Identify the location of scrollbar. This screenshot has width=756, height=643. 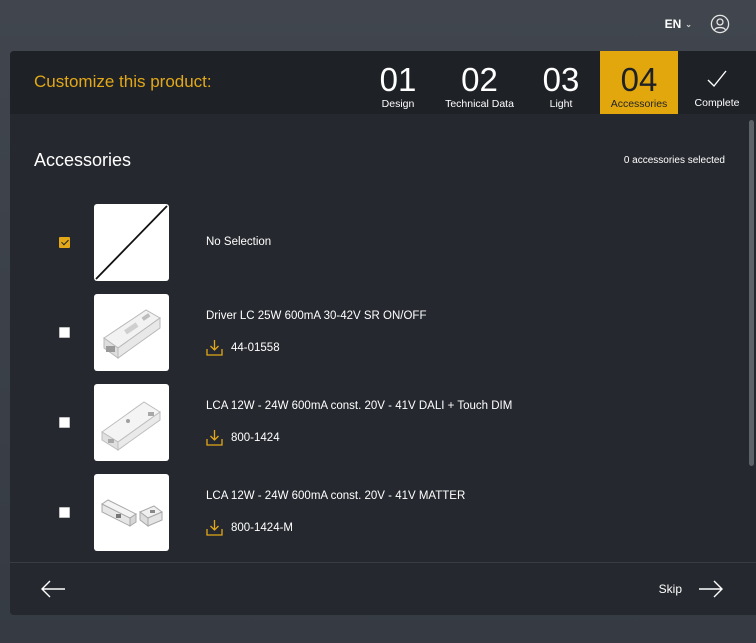
(751, 338).